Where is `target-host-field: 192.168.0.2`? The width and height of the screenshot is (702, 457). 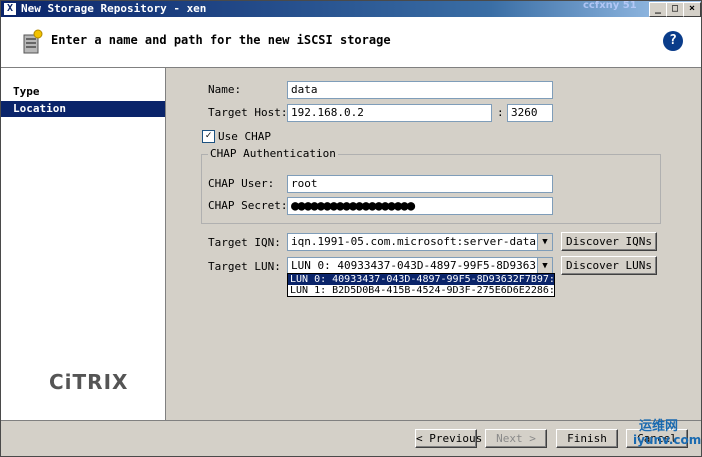 target-host-field: 192.168.0.2 is located at coordinates (389, 113).